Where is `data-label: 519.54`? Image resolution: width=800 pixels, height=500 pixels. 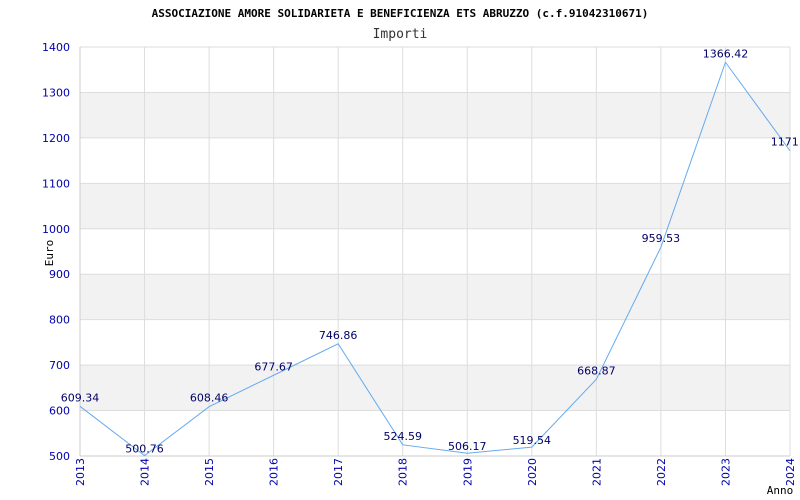 data-label: 519.54 is located at coordinates (532, 440).